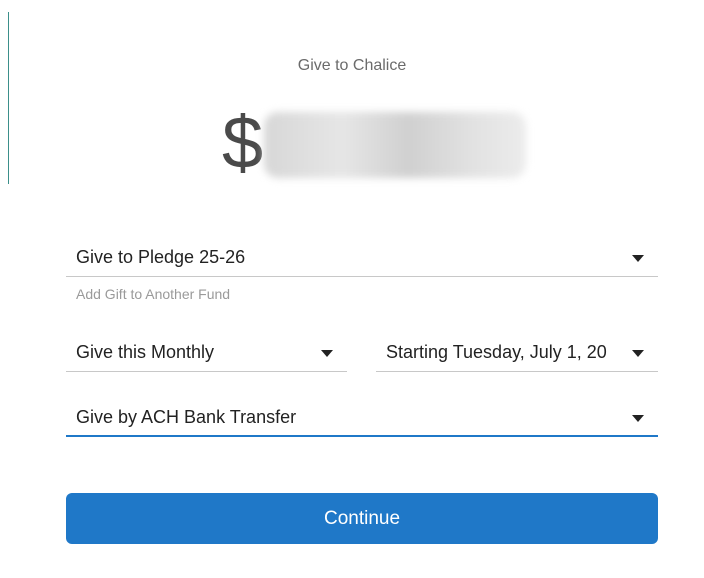 This screenshot has height=578, width=704. What do you see at coordinates (145, 352) in the screenshot?
I see `frequency-select-label: Give this Monthly` at bounding box center [145, 352].